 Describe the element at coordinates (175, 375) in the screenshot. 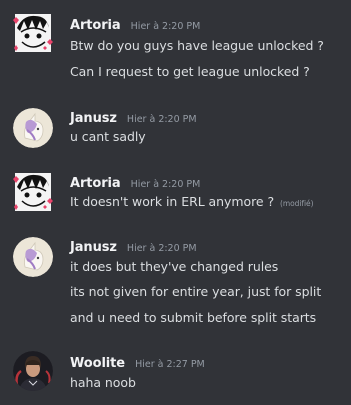

I see `message-group-woolite: Woolite Hier à 2:27 PM haha noob` at that location.